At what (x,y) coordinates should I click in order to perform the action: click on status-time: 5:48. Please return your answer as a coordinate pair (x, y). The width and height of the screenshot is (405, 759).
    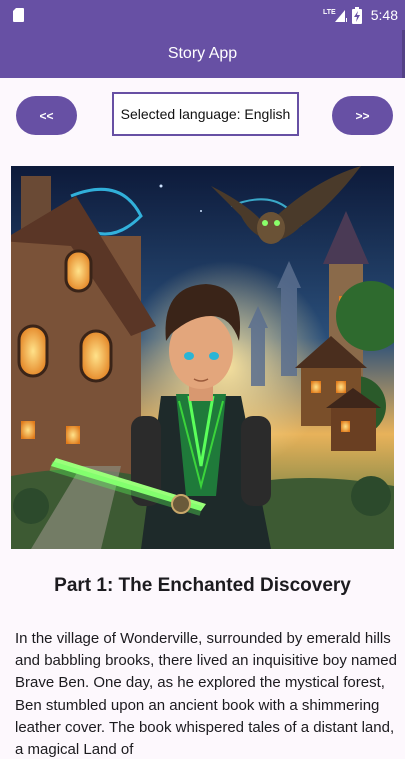
    Looking at the image, I should click on (384, 15).